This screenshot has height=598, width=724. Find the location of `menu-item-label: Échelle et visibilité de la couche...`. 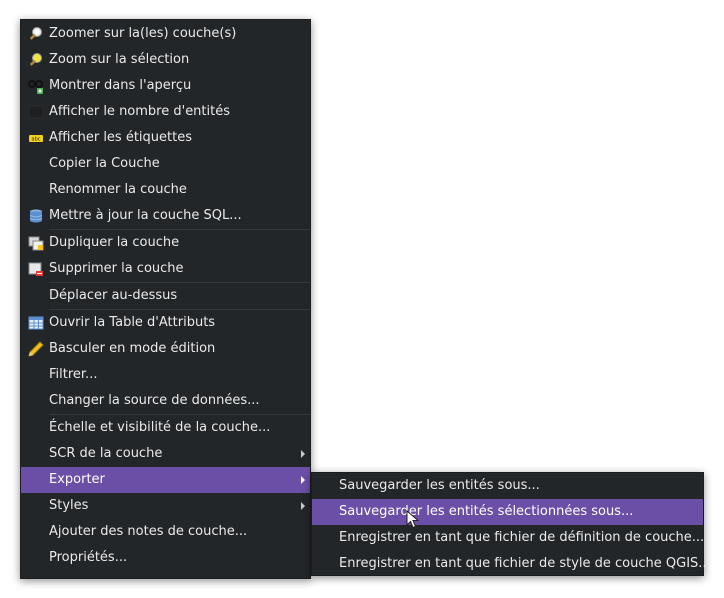

menu-item-label: Échelle et visibilité de la couche... is located at coordinates (160, 427).